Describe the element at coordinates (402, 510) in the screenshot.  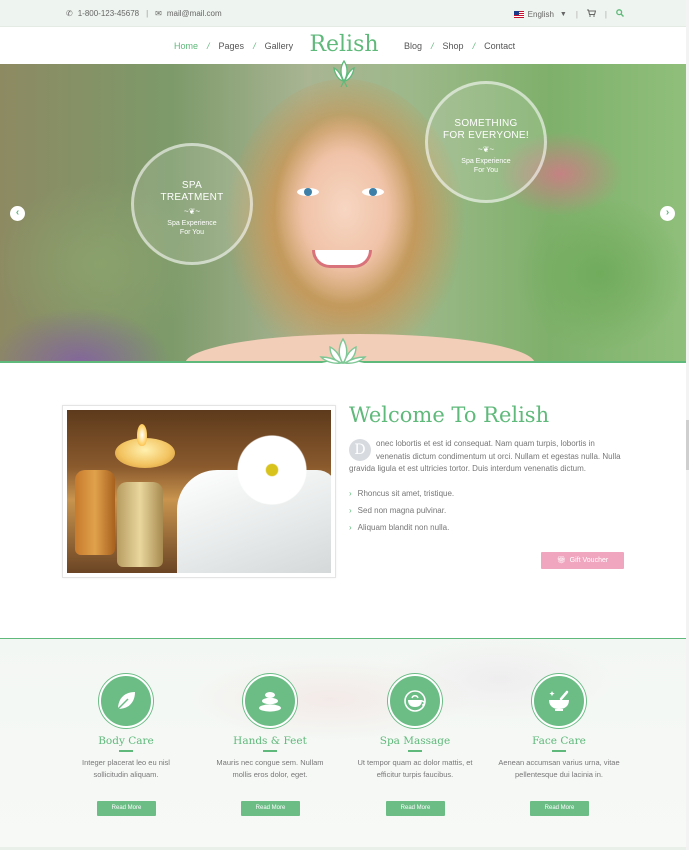
I see `list-item-text: Sed non magna pulvinar.` at that location.